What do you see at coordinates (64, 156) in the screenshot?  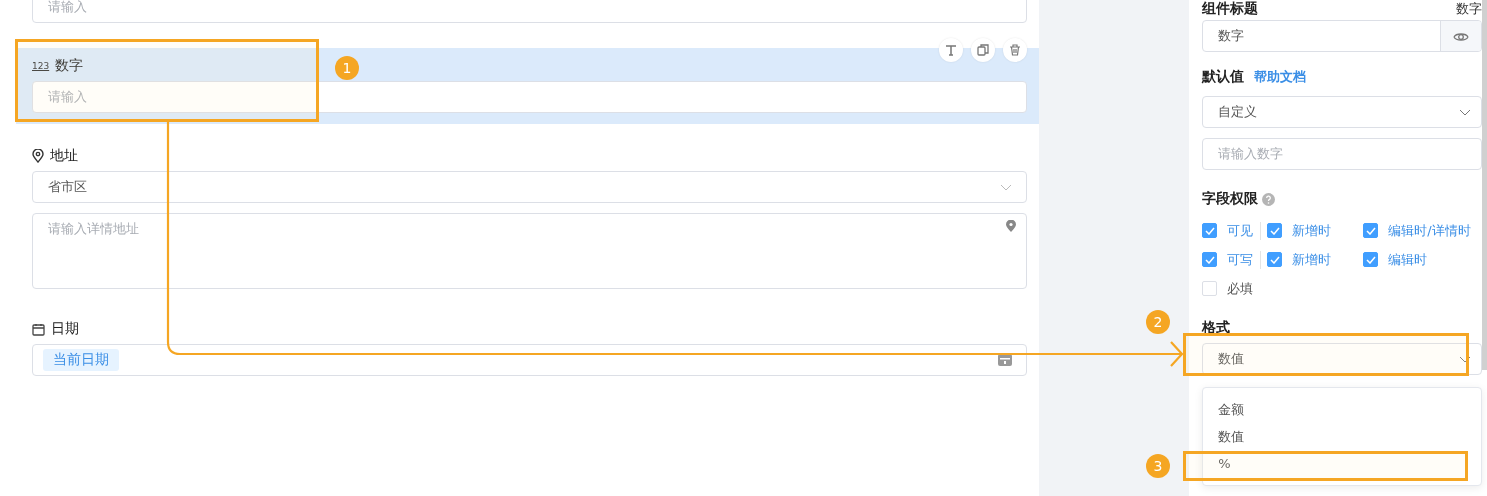 I see `field-label: 地址` at bounding box center [64, 156].